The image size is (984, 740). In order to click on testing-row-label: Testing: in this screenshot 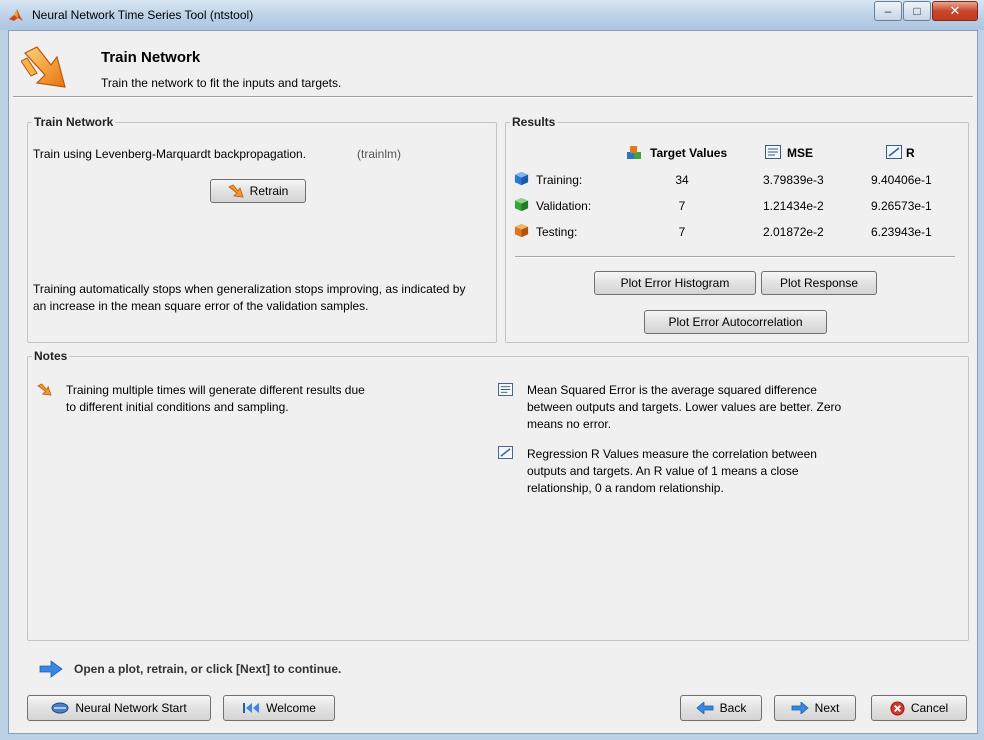, I will do `click(557, 232)`.